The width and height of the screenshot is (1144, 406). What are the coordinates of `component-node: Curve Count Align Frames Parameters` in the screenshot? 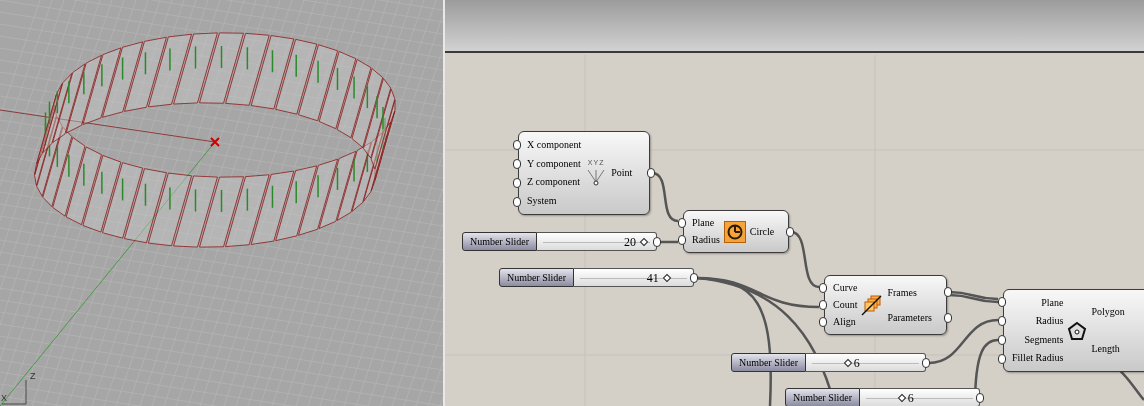 It's located at (885, 305).